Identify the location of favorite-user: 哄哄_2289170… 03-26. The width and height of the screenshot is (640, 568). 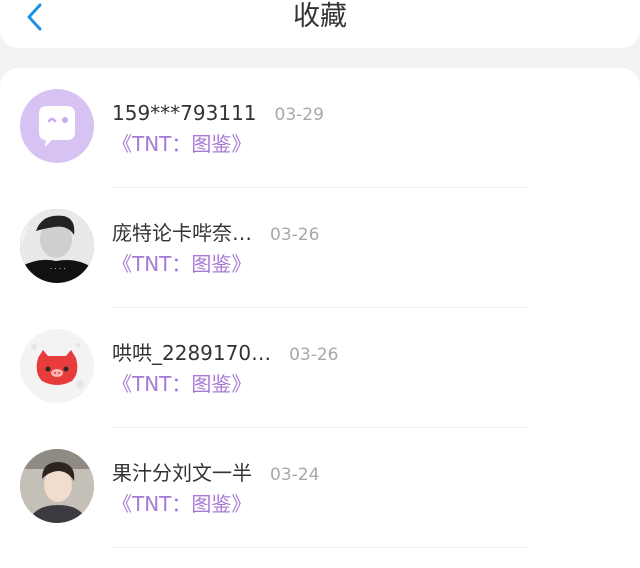
(225, 354).